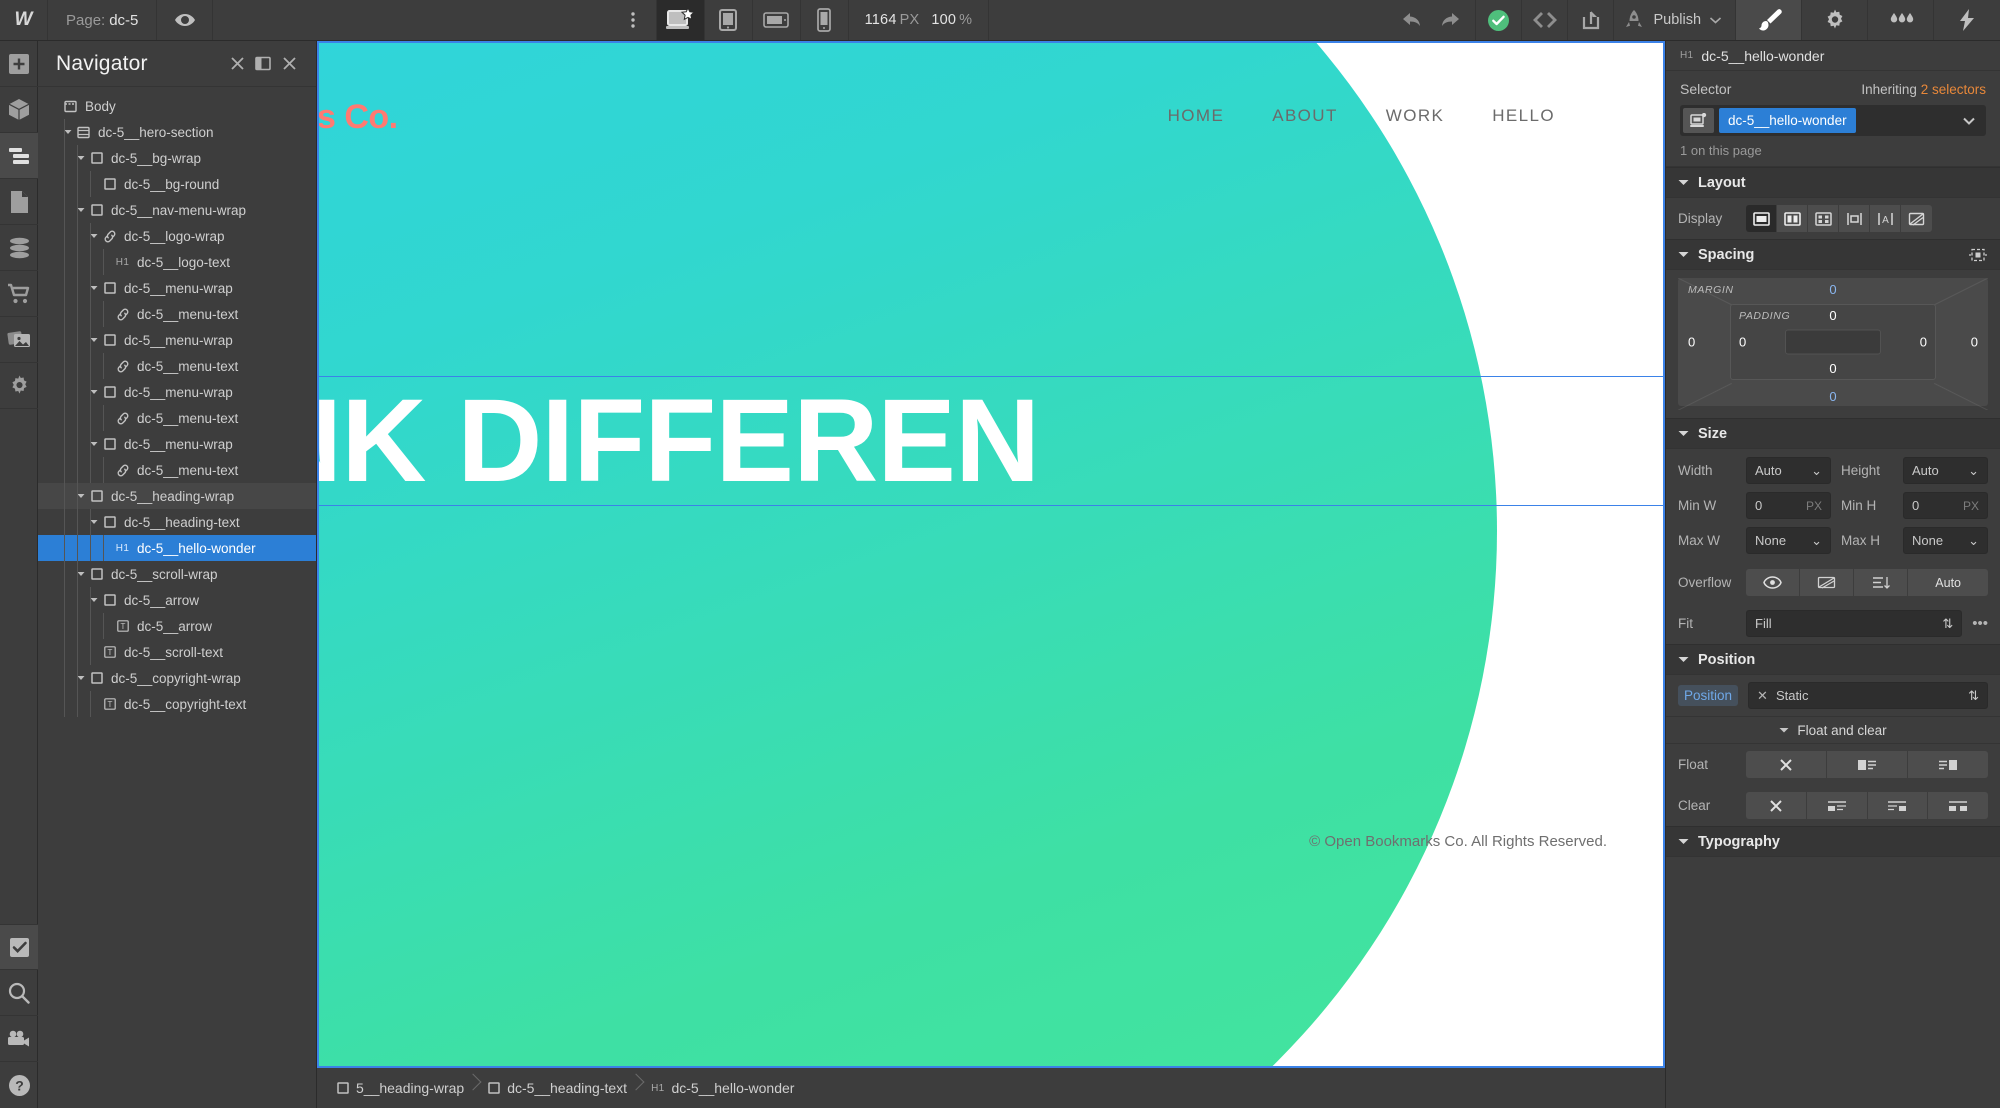 The height and width of the screenshot is (1108, 2000). I want to click on code-view-button, so click(1545, 20).